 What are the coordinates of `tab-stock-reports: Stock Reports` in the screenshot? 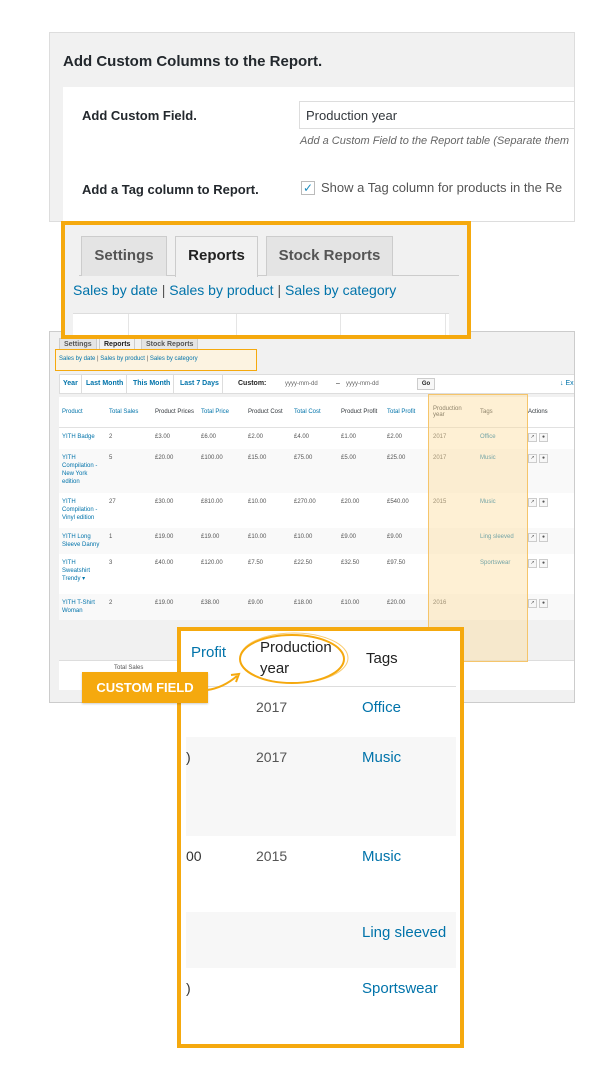 It's located at (329, 256).